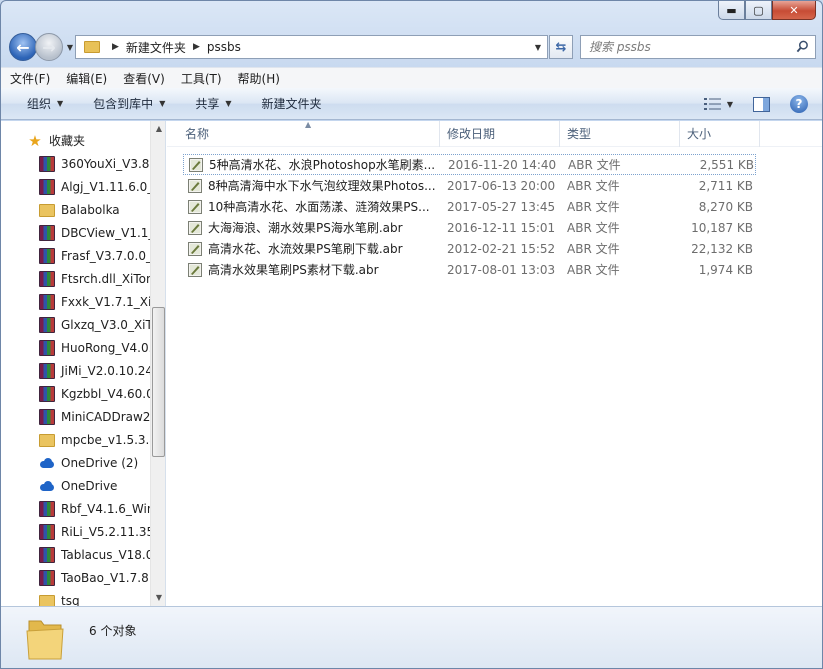 The height and width of the screenshot is (669, 823). What do you see at coordinates (689, 47) in the screenshot?
I see `search-input` at bounding box center [689, 47].